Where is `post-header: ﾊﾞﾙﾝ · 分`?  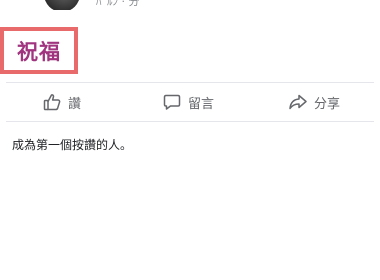
post-header: ﾊﾞﾙﾝ · 分 is located at coordinates (190, 5).